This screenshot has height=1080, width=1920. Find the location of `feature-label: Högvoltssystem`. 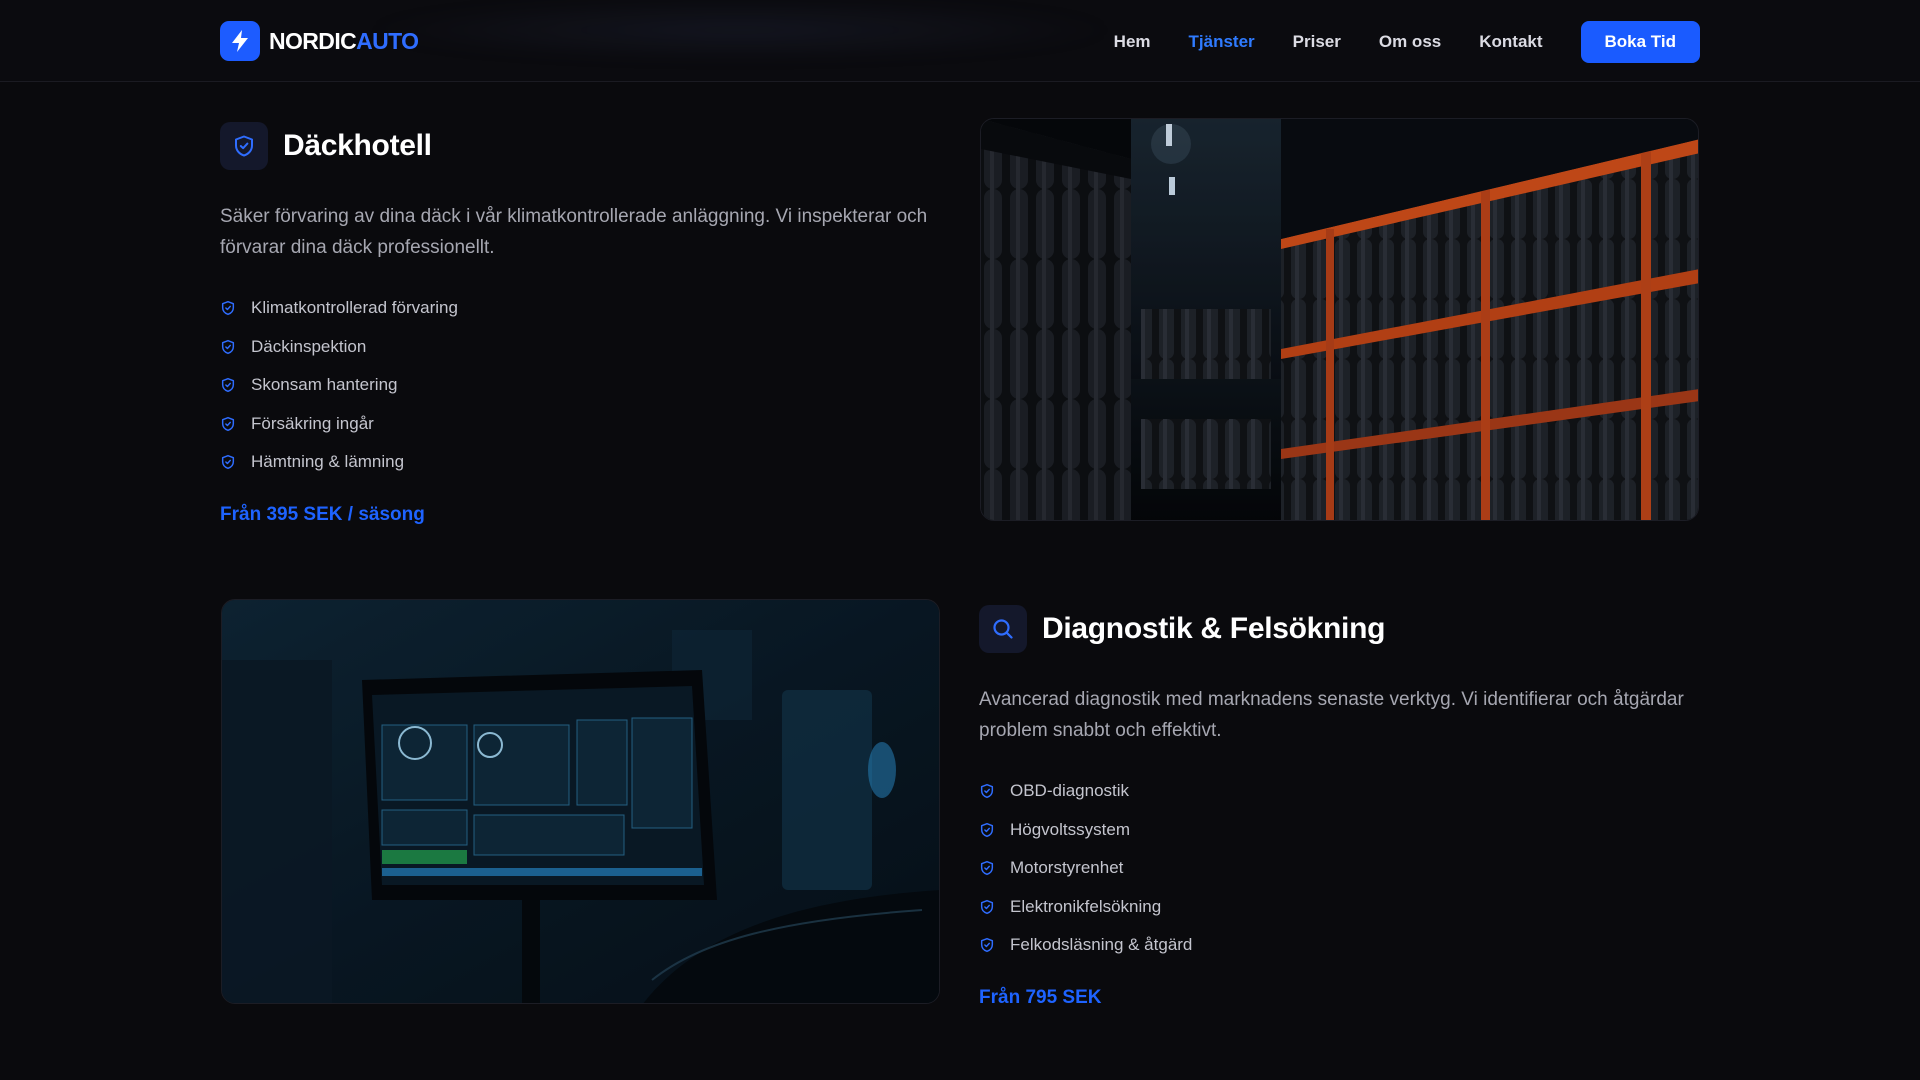

feature-label: Högvoltssystem is located at coordinates (1070, 829).